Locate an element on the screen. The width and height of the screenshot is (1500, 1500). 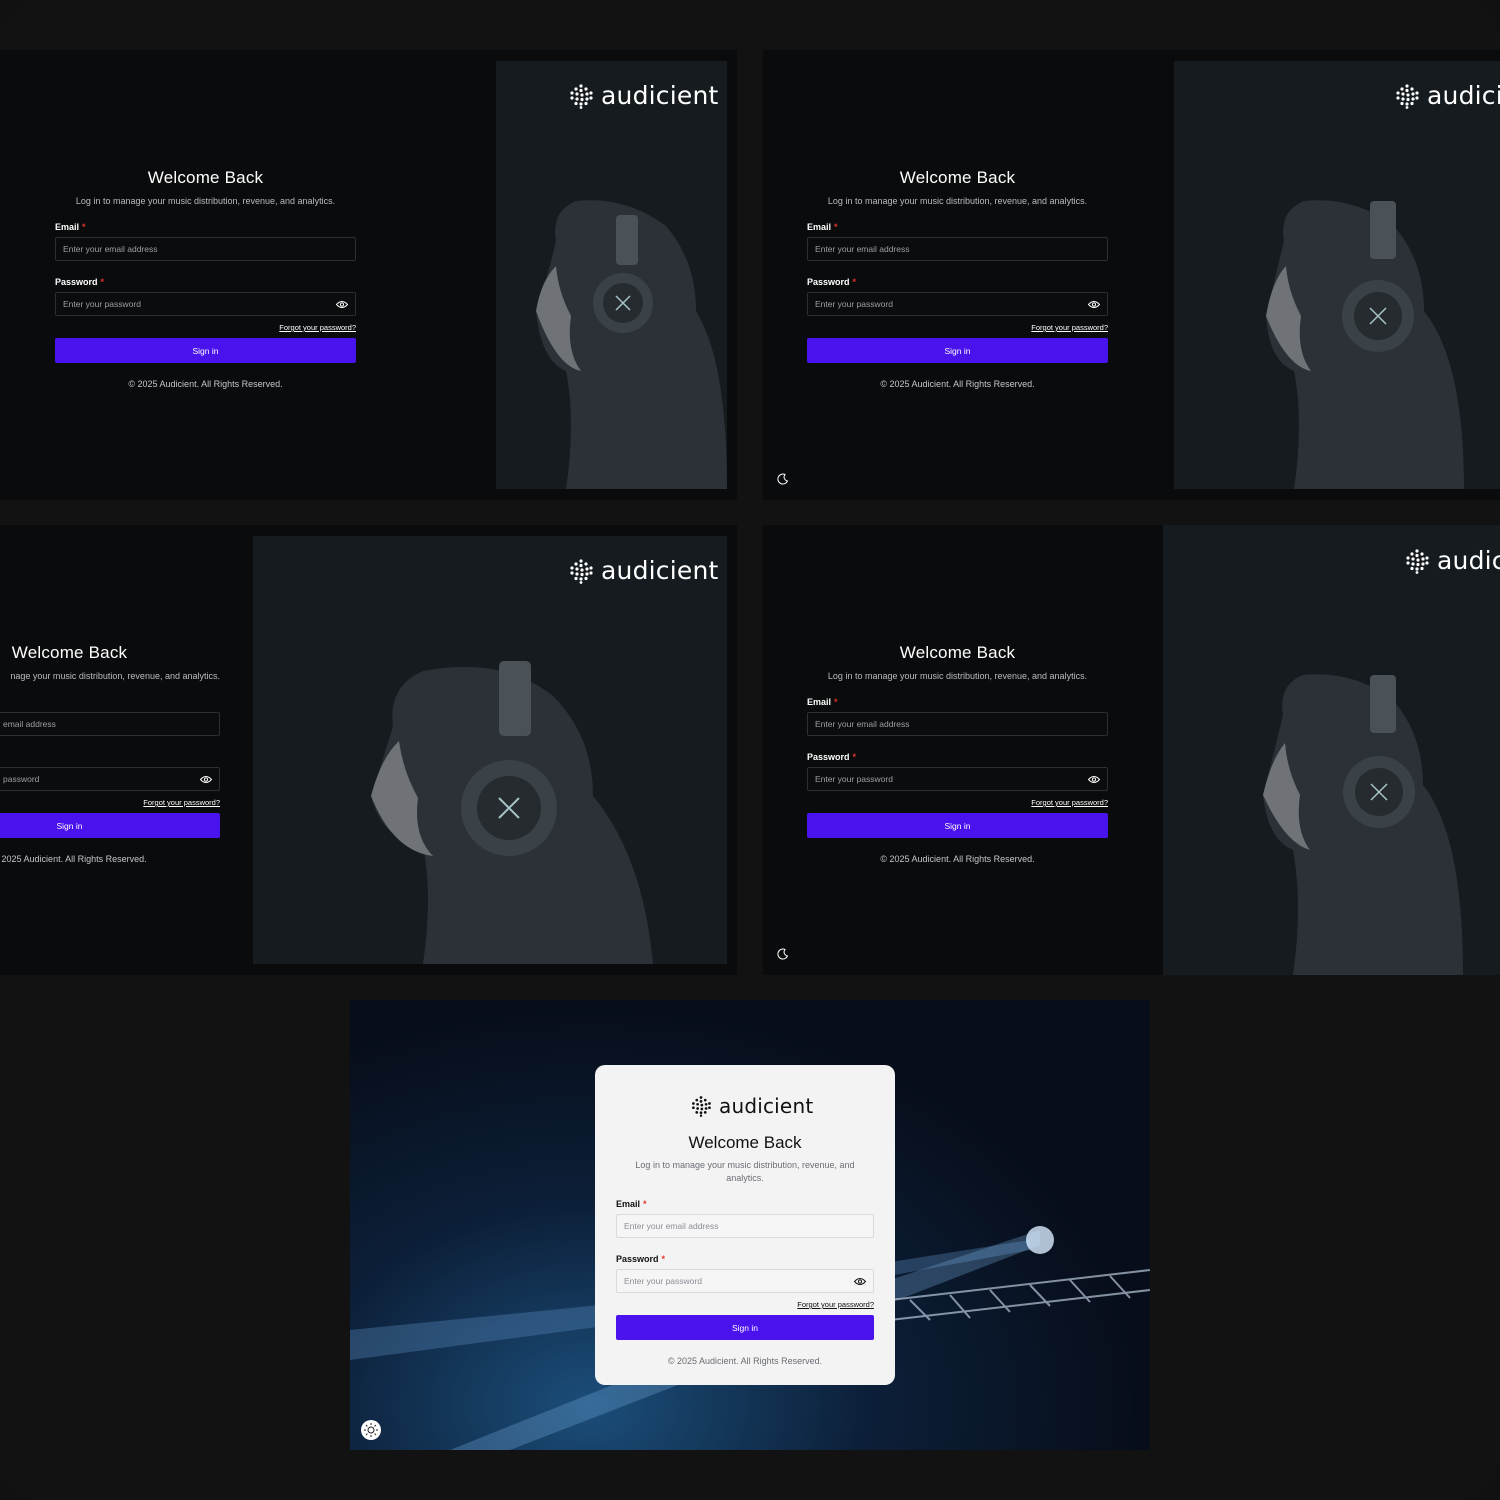
globe-grid-icon is located at coordinates (701, 1106).